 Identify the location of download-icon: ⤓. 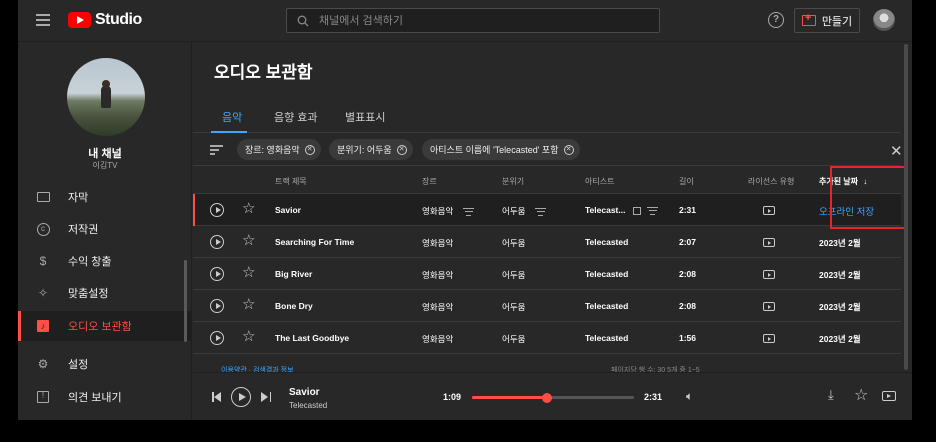
(831, 395).